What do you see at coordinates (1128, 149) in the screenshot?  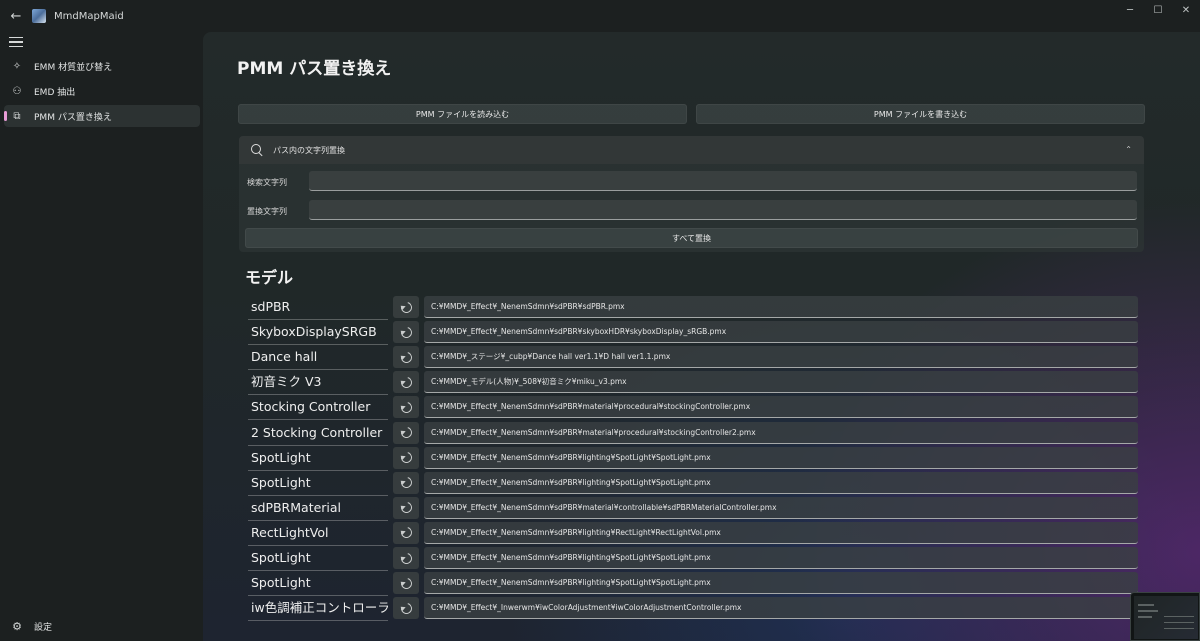 I see `chevron-up-icon: ⌃` at bounding box center [1128, 149].